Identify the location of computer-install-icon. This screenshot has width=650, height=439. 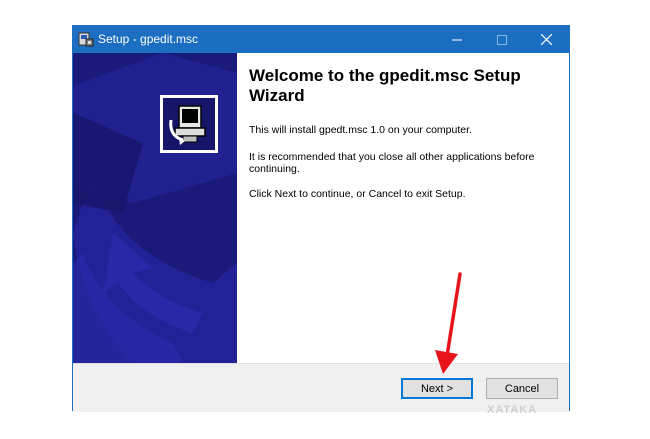
(187, 125).